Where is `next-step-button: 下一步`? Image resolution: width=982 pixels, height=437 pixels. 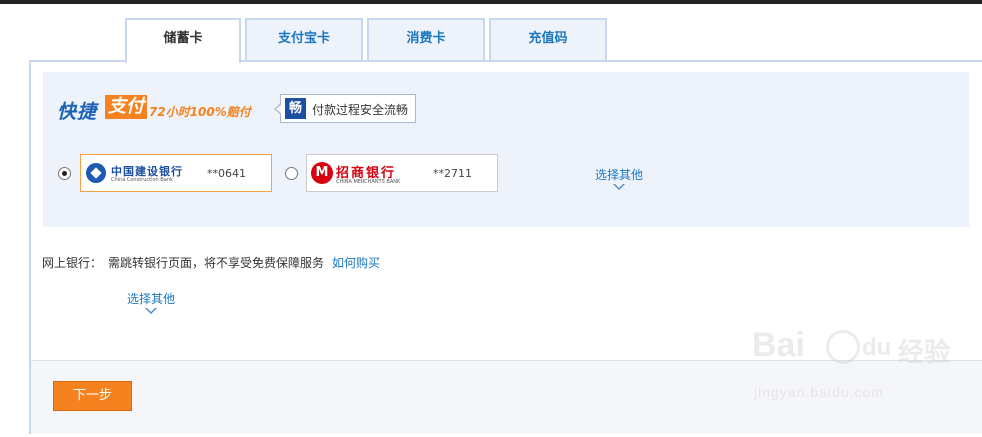 next-step-button: 下一步 is located at coordinates (92, 396).